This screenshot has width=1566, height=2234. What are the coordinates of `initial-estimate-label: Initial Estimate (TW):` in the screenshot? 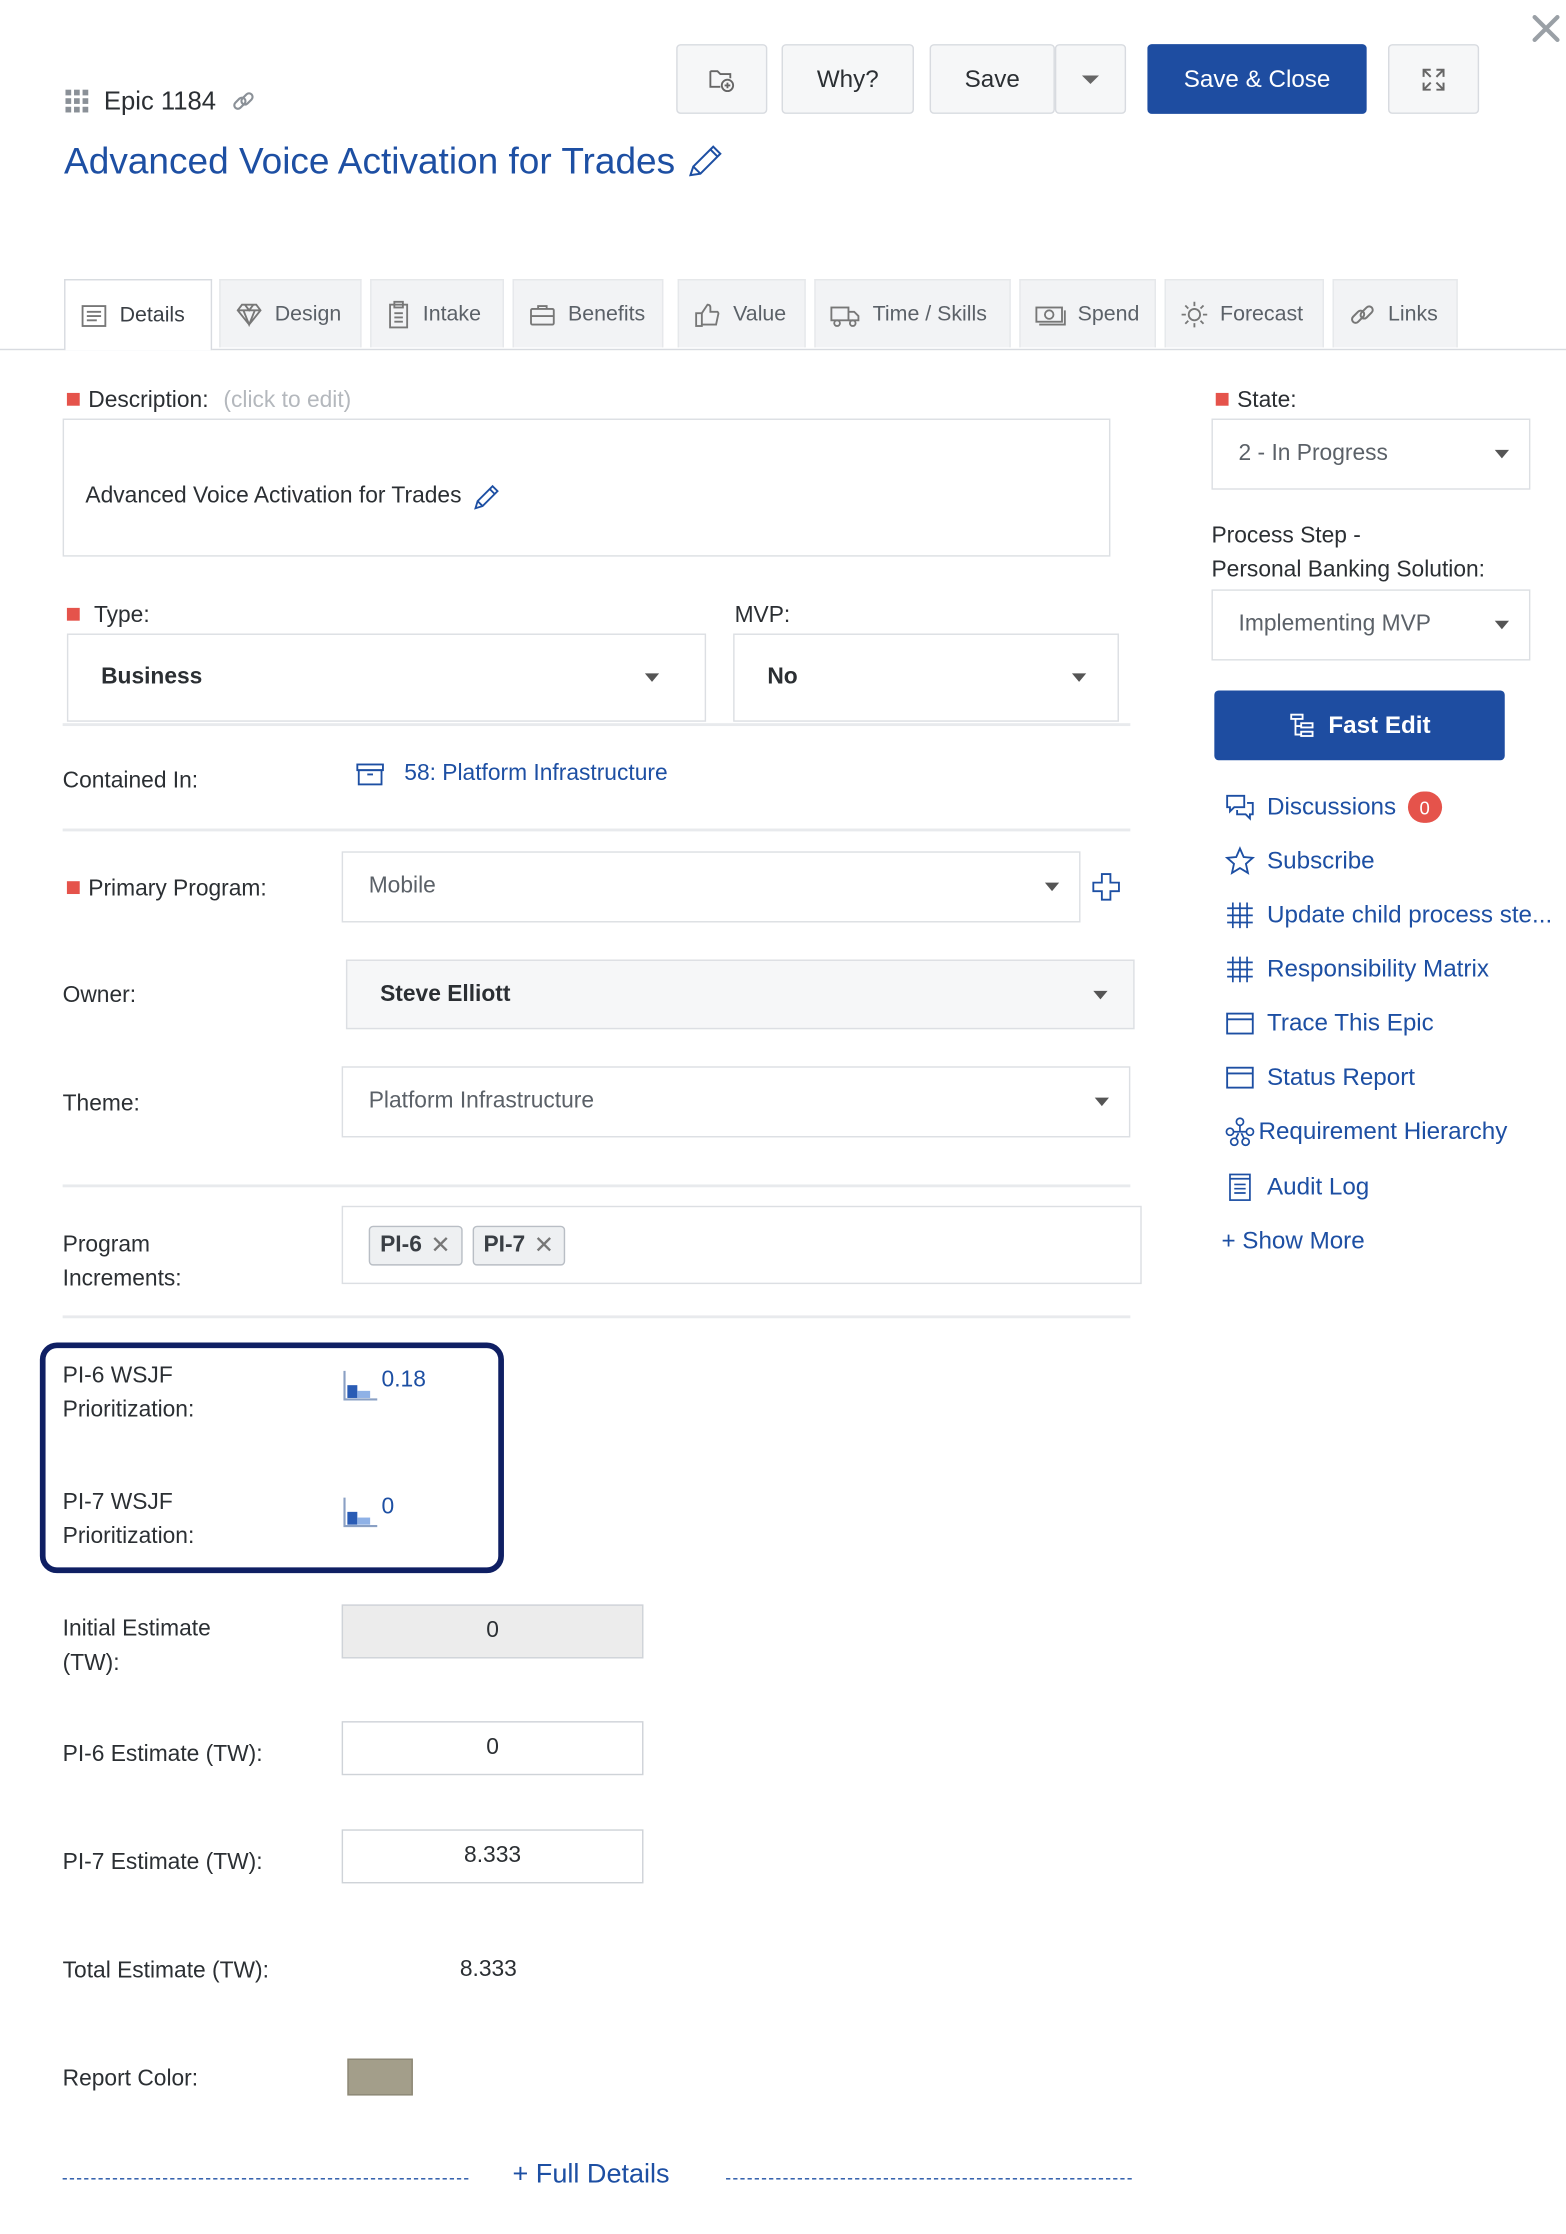 It's located at (137, 1647).